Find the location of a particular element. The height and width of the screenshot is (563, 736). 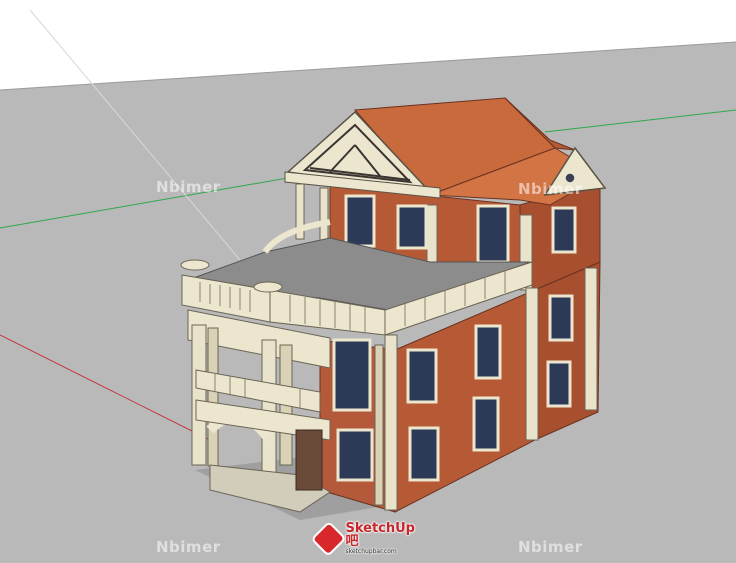

logo-mark-icon is located at coordinates (329, 539).